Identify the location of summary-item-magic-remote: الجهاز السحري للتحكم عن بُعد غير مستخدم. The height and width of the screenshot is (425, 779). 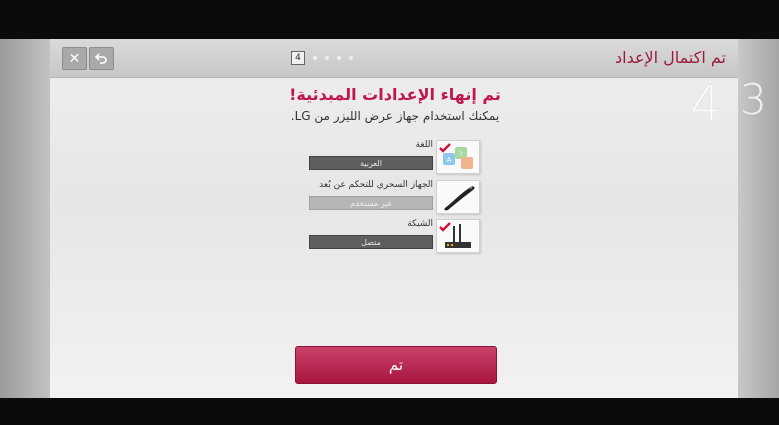
(394, 197).